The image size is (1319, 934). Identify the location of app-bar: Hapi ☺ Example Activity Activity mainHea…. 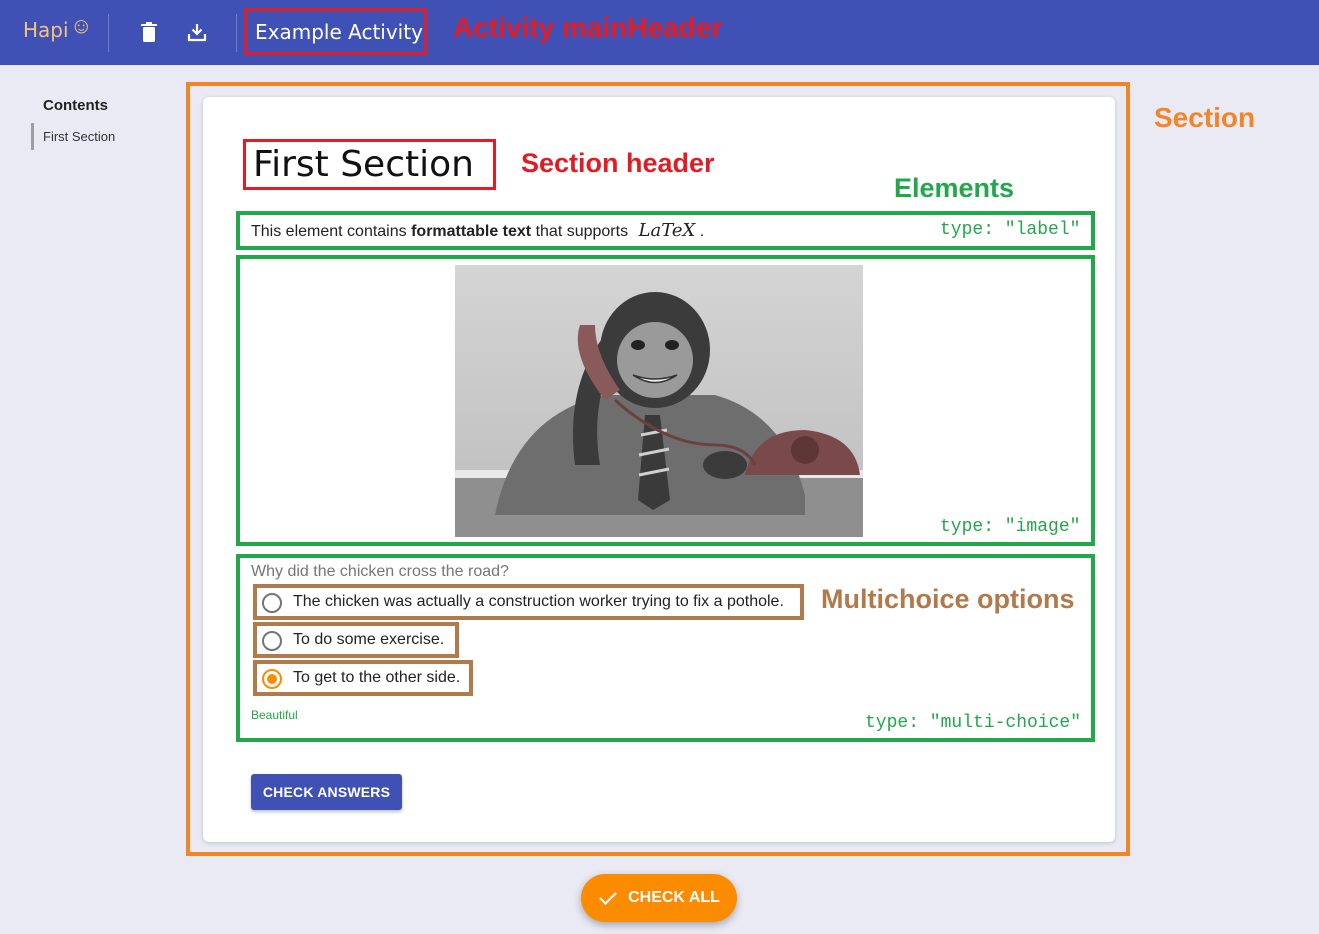
(659, 32).